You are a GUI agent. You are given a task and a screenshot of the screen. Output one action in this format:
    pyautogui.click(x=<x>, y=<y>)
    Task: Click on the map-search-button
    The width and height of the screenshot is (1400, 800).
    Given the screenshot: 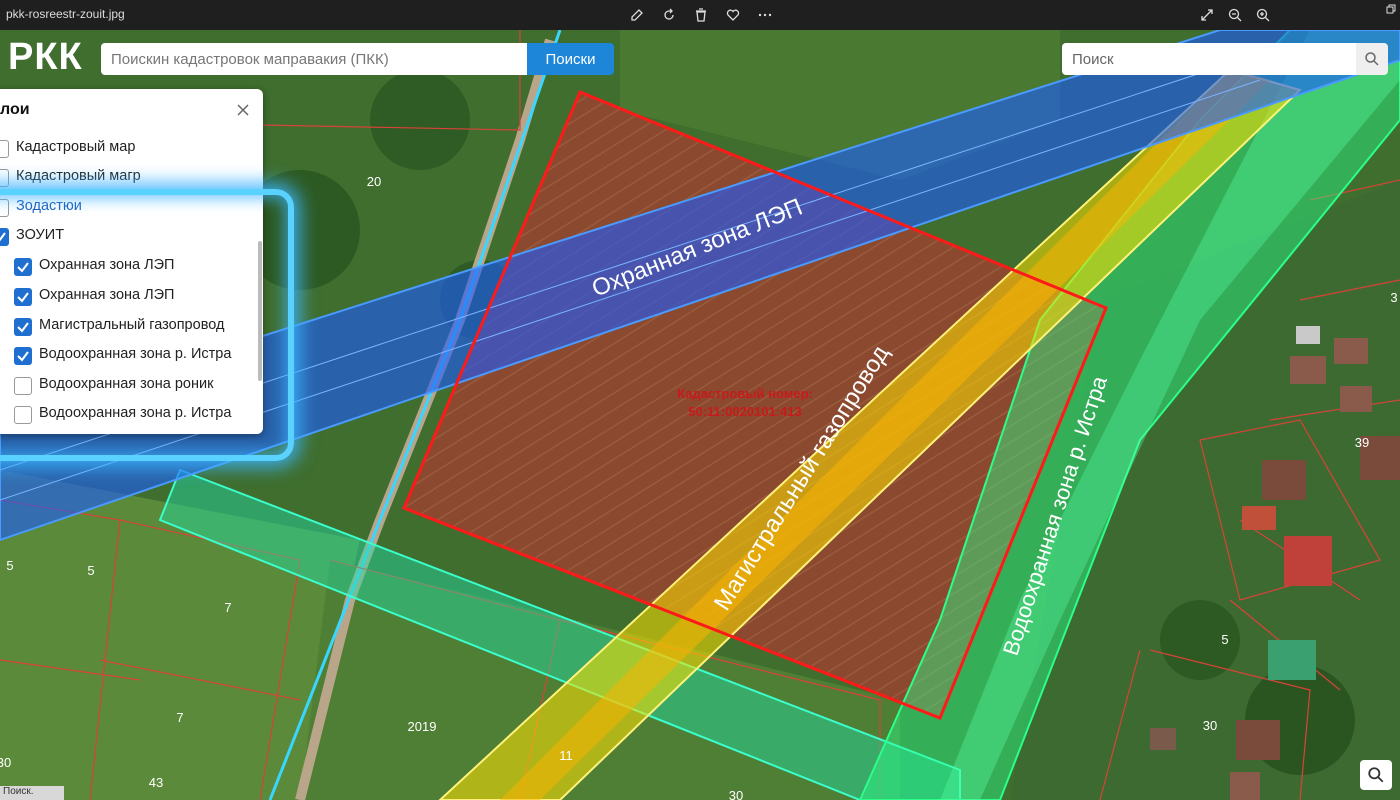 What is the action you would take?
    pyautogui.click(x=1372, y=59)
    